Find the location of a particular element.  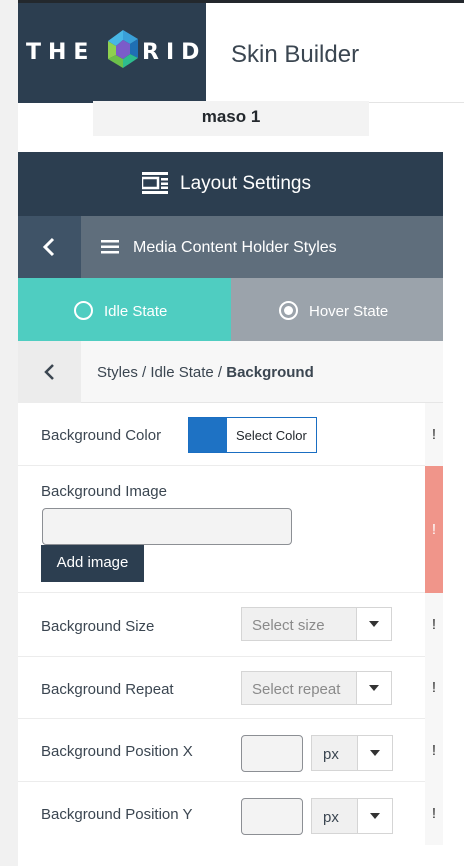

breadcrumb-back-button is located at coordinates (49, 372).